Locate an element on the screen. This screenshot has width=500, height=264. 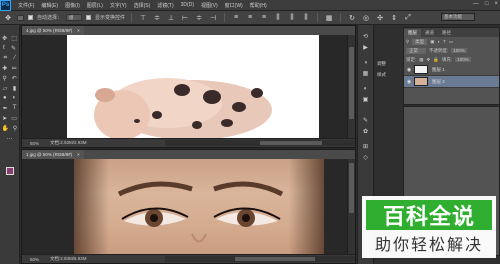
document-tab: 4.jpg @ 50% (RGB/8#) × is located at coordinates (53, 30).